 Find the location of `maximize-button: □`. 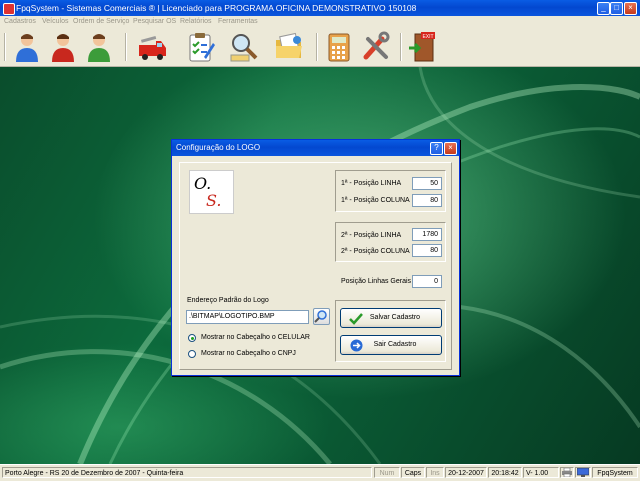

maximize-button: □ is located at coordinates (616, 8).